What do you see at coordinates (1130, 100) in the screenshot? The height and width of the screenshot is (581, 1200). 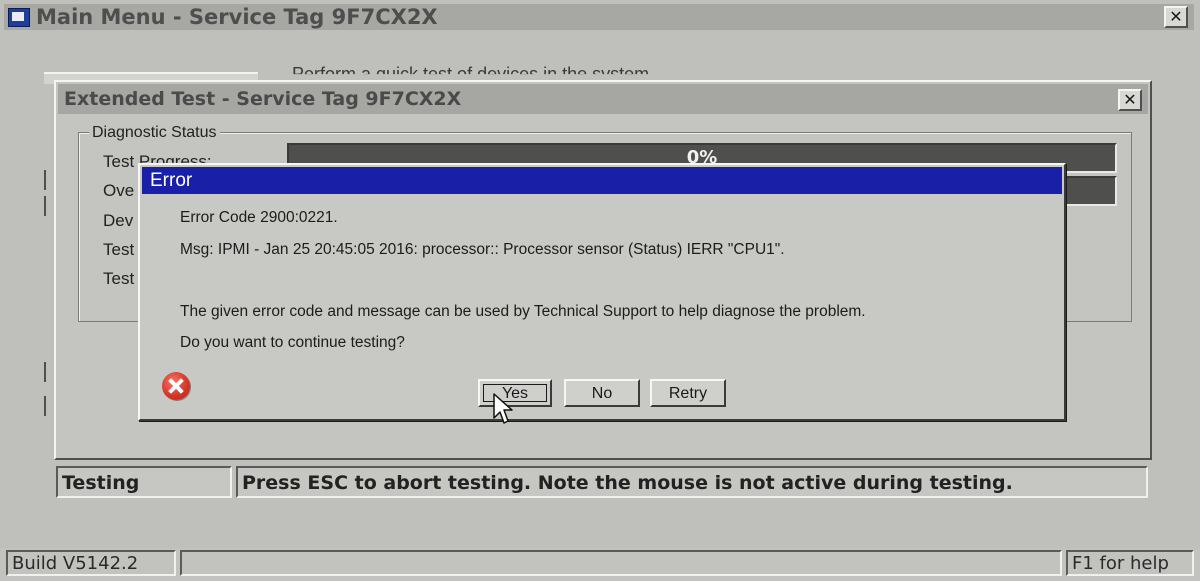 I see `extended-test-close-button: ✕` at bounding box center [1130, 100].